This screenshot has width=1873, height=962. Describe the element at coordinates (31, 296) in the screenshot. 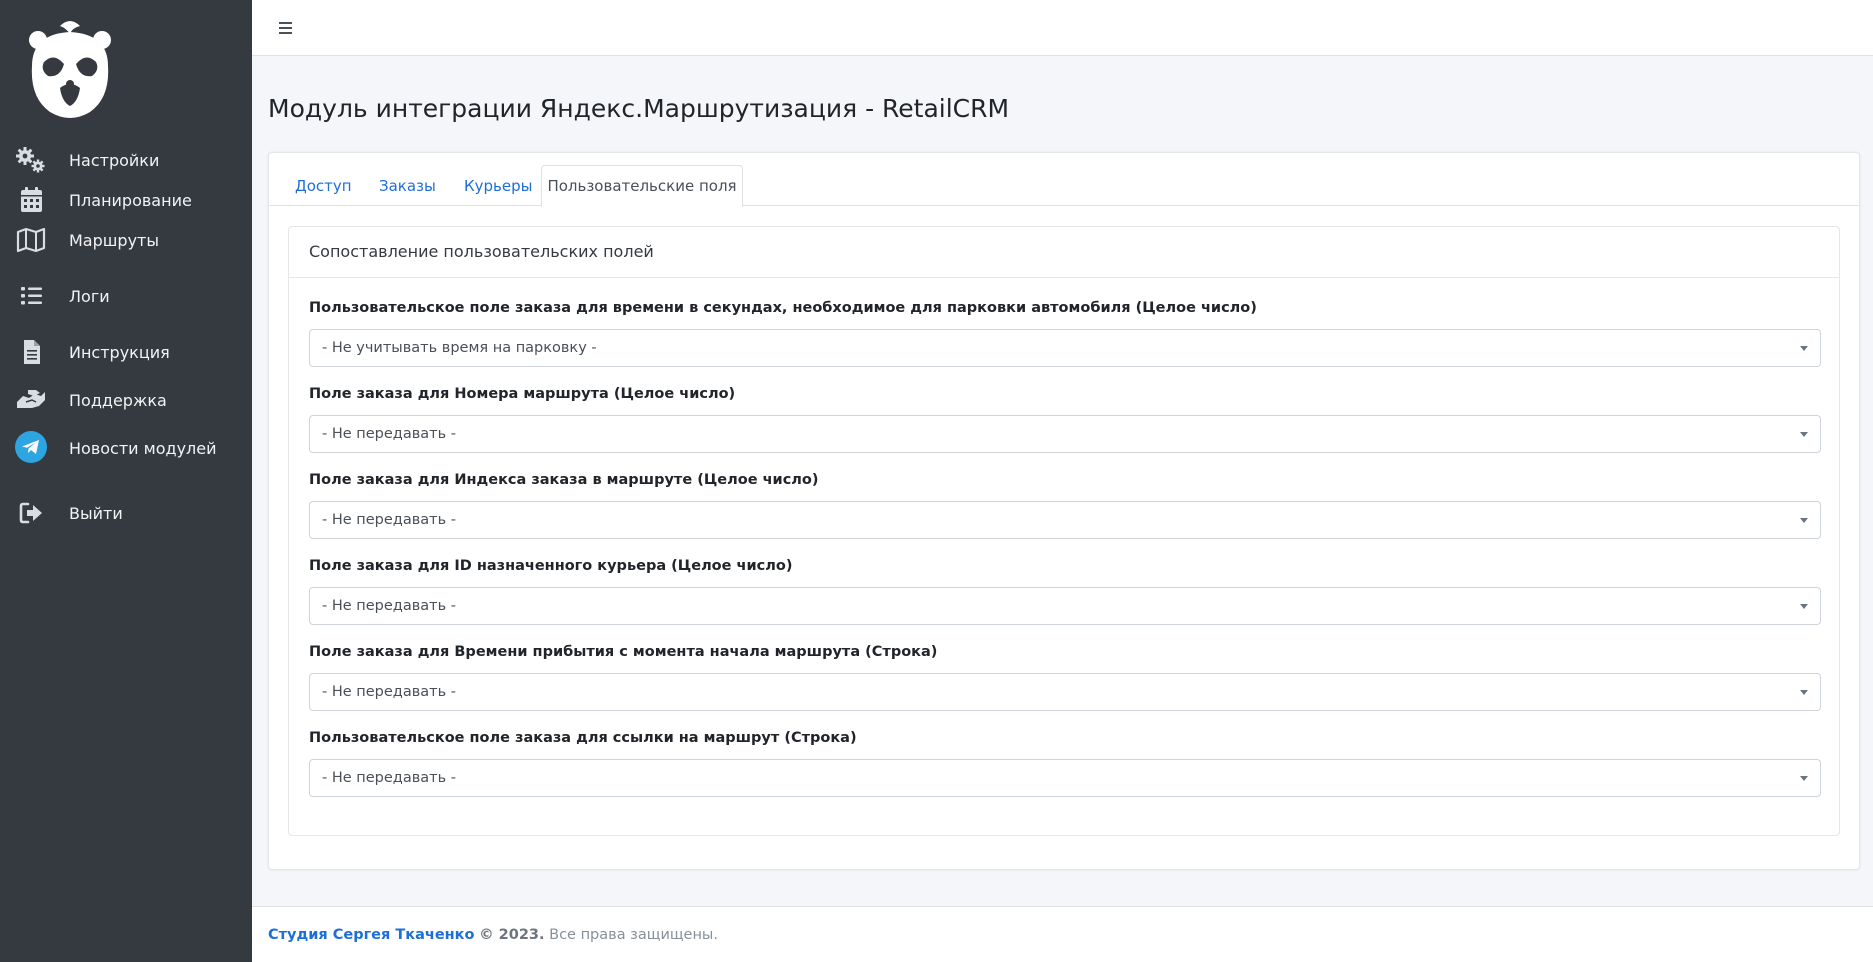

I see `list-icon` at that location.